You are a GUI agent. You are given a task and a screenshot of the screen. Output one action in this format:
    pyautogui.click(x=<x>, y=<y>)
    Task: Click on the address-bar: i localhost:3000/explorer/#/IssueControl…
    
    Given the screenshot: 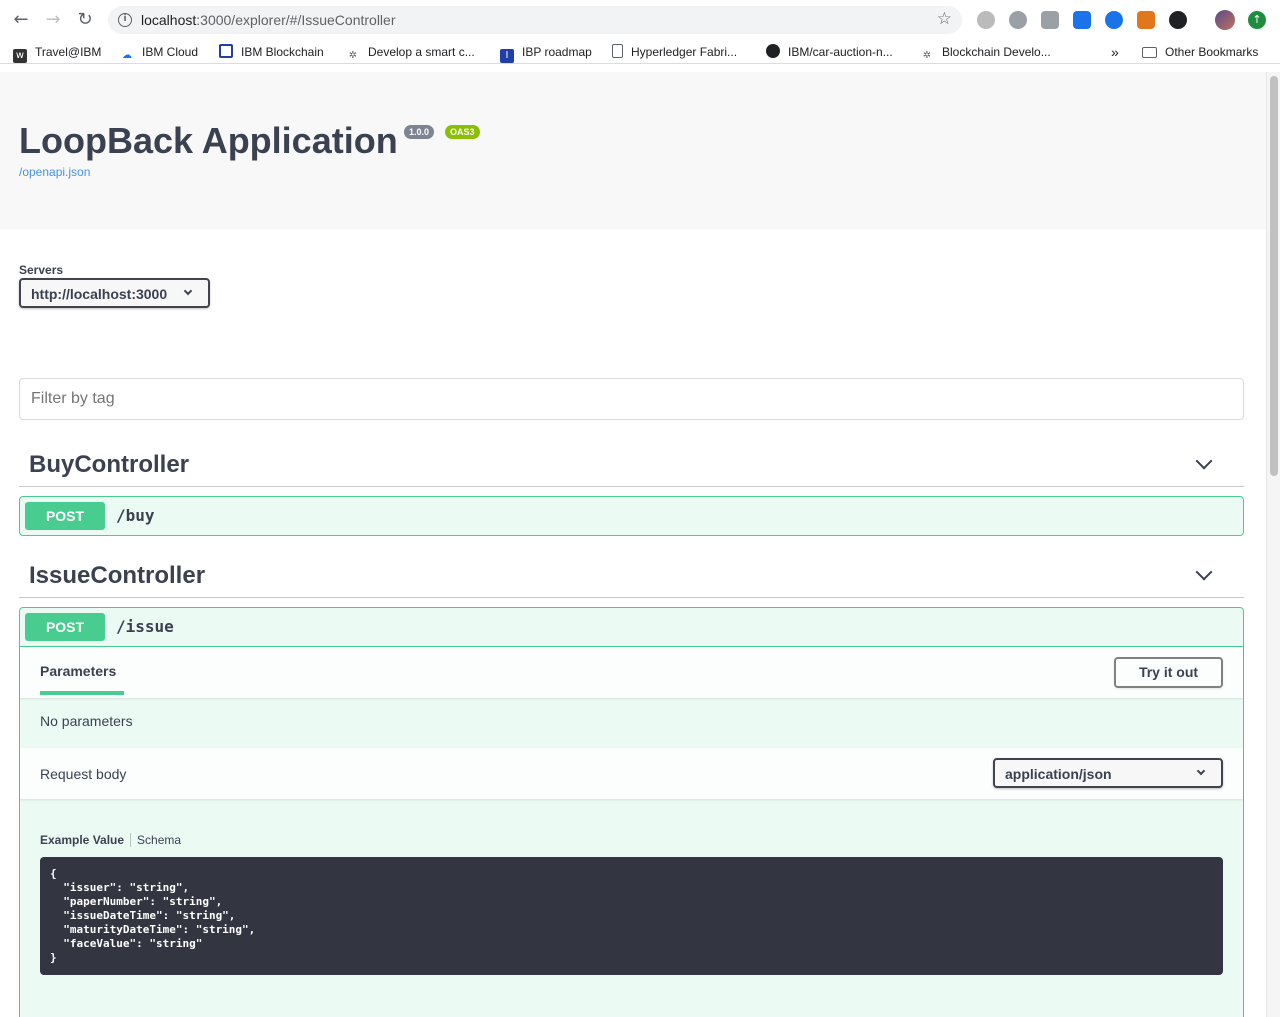 What is the action you would take?
    pyautogui.click(x=535, y=20)
    